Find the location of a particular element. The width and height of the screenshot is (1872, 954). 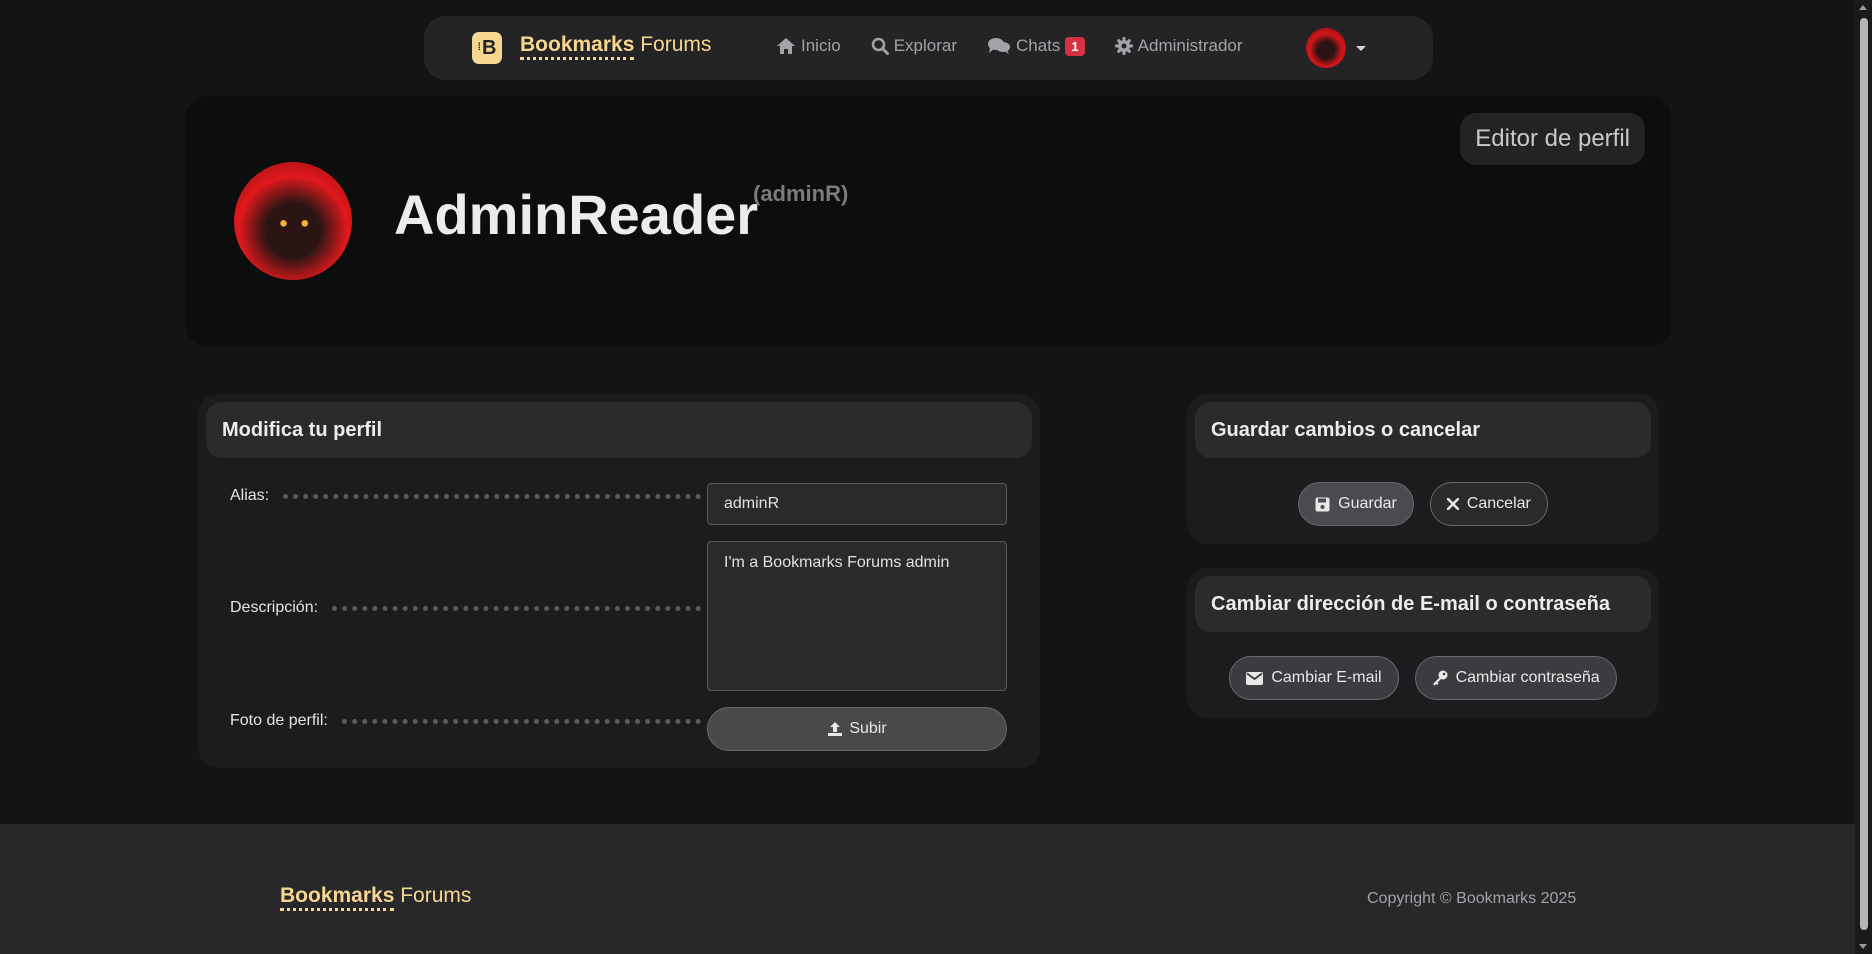

save-buttons-row: Guardar Cancelar is located at coordinates (1423, 504).